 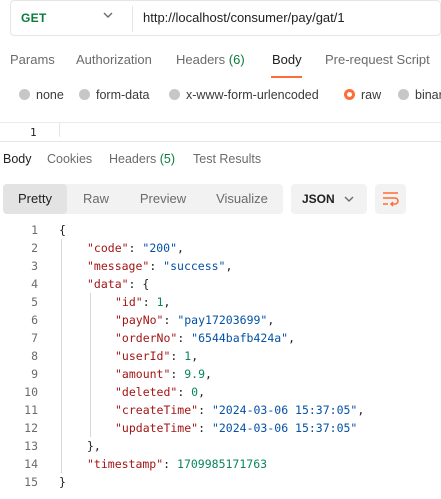 I want to click on view-visualize-button: Visualize, so click(x=242, y=199).